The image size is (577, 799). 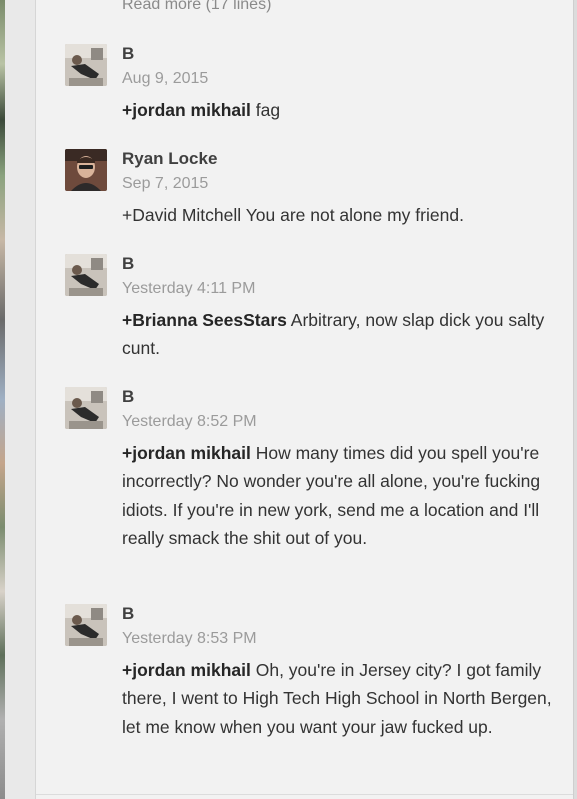 I want to click on comment-date: Yesterday 8:52 PM, so click(x=189, y=422).